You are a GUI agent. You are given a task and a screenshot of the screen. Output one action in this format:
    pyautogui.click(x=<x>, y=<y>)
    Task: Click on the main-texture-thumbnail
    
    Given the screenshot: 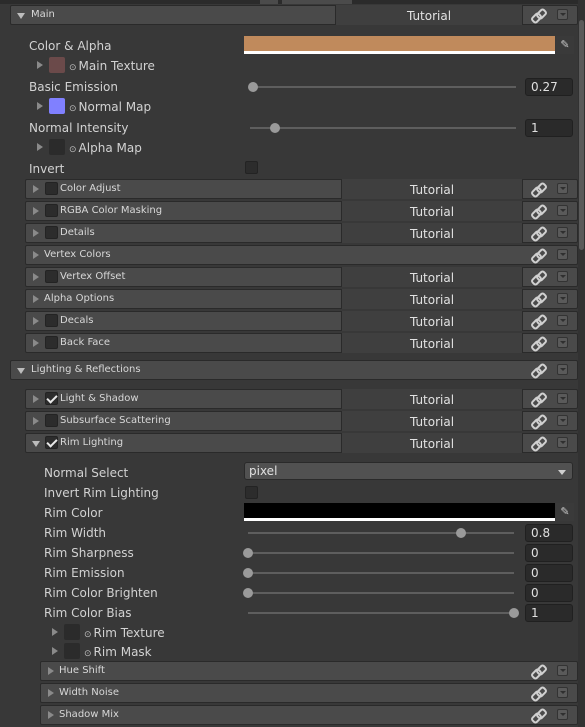 What is the action you would take?
    pyautogui.click(x=57, y=65)
    